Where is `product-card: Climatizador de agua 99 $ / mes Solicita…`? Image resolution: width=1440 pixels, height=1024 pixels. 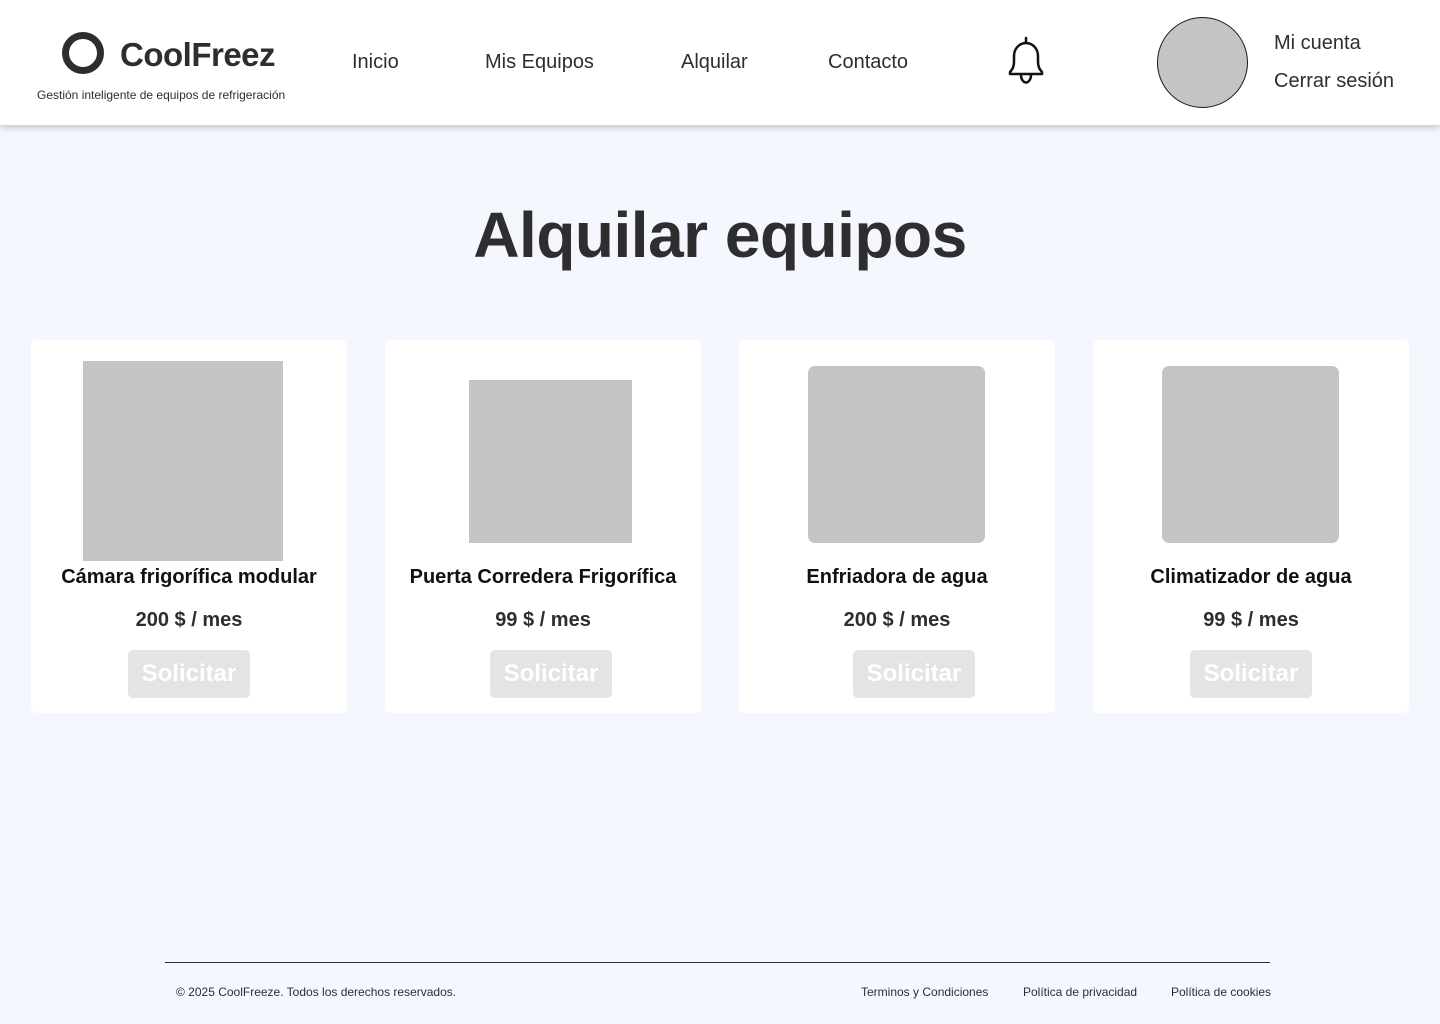
product-card: Climatizador de agua 99 $ / mes Solicita… is located at coordinates (1251, 526).